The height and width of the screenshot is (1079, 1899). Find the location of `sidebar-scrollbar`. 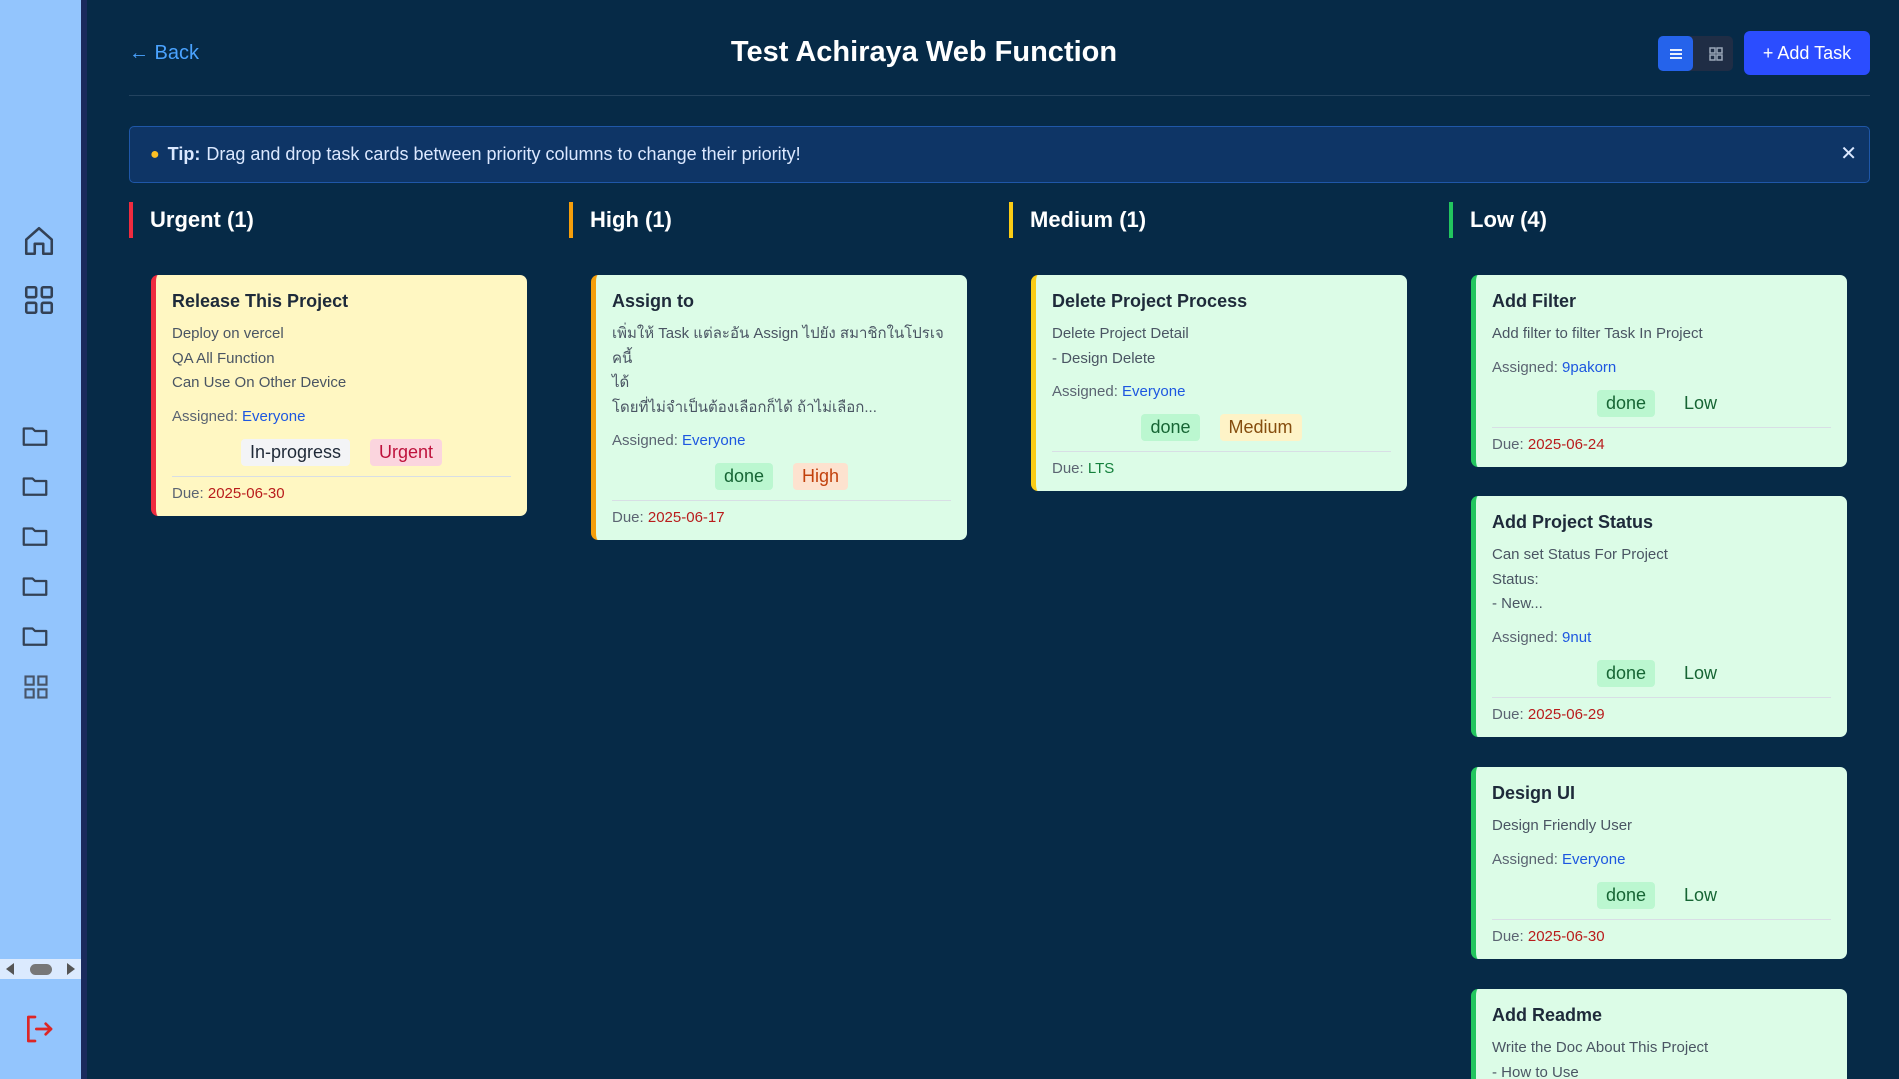

sidebar-scrollbar is located at coordinates (40, 969).